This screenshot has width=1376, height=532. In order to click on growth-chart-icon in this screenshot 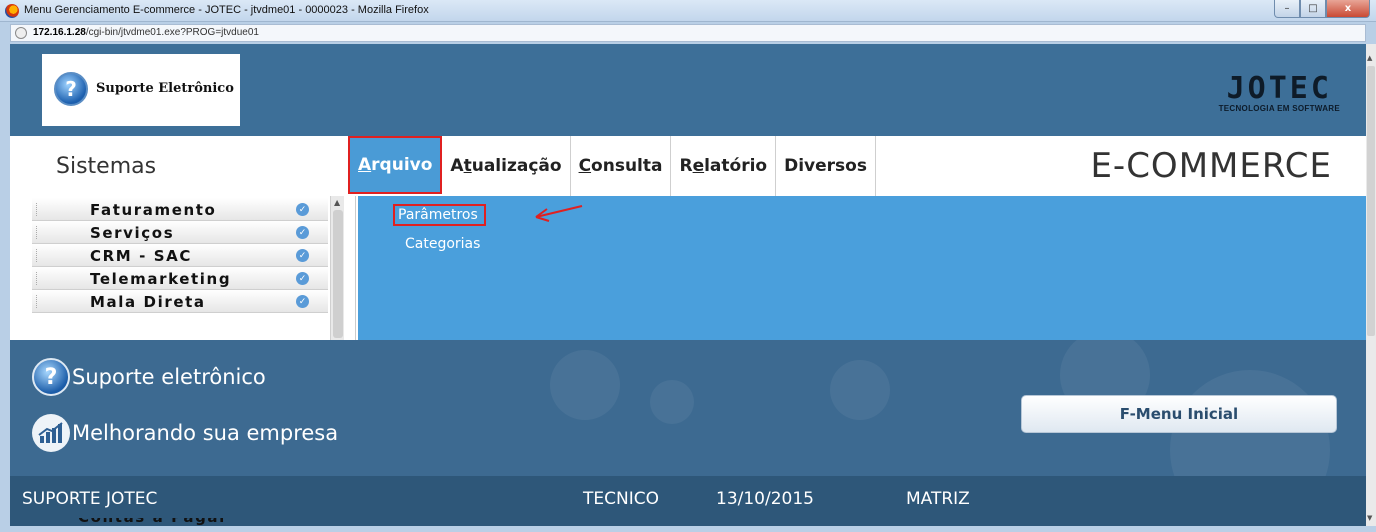, I will do `click(51, 433)`.